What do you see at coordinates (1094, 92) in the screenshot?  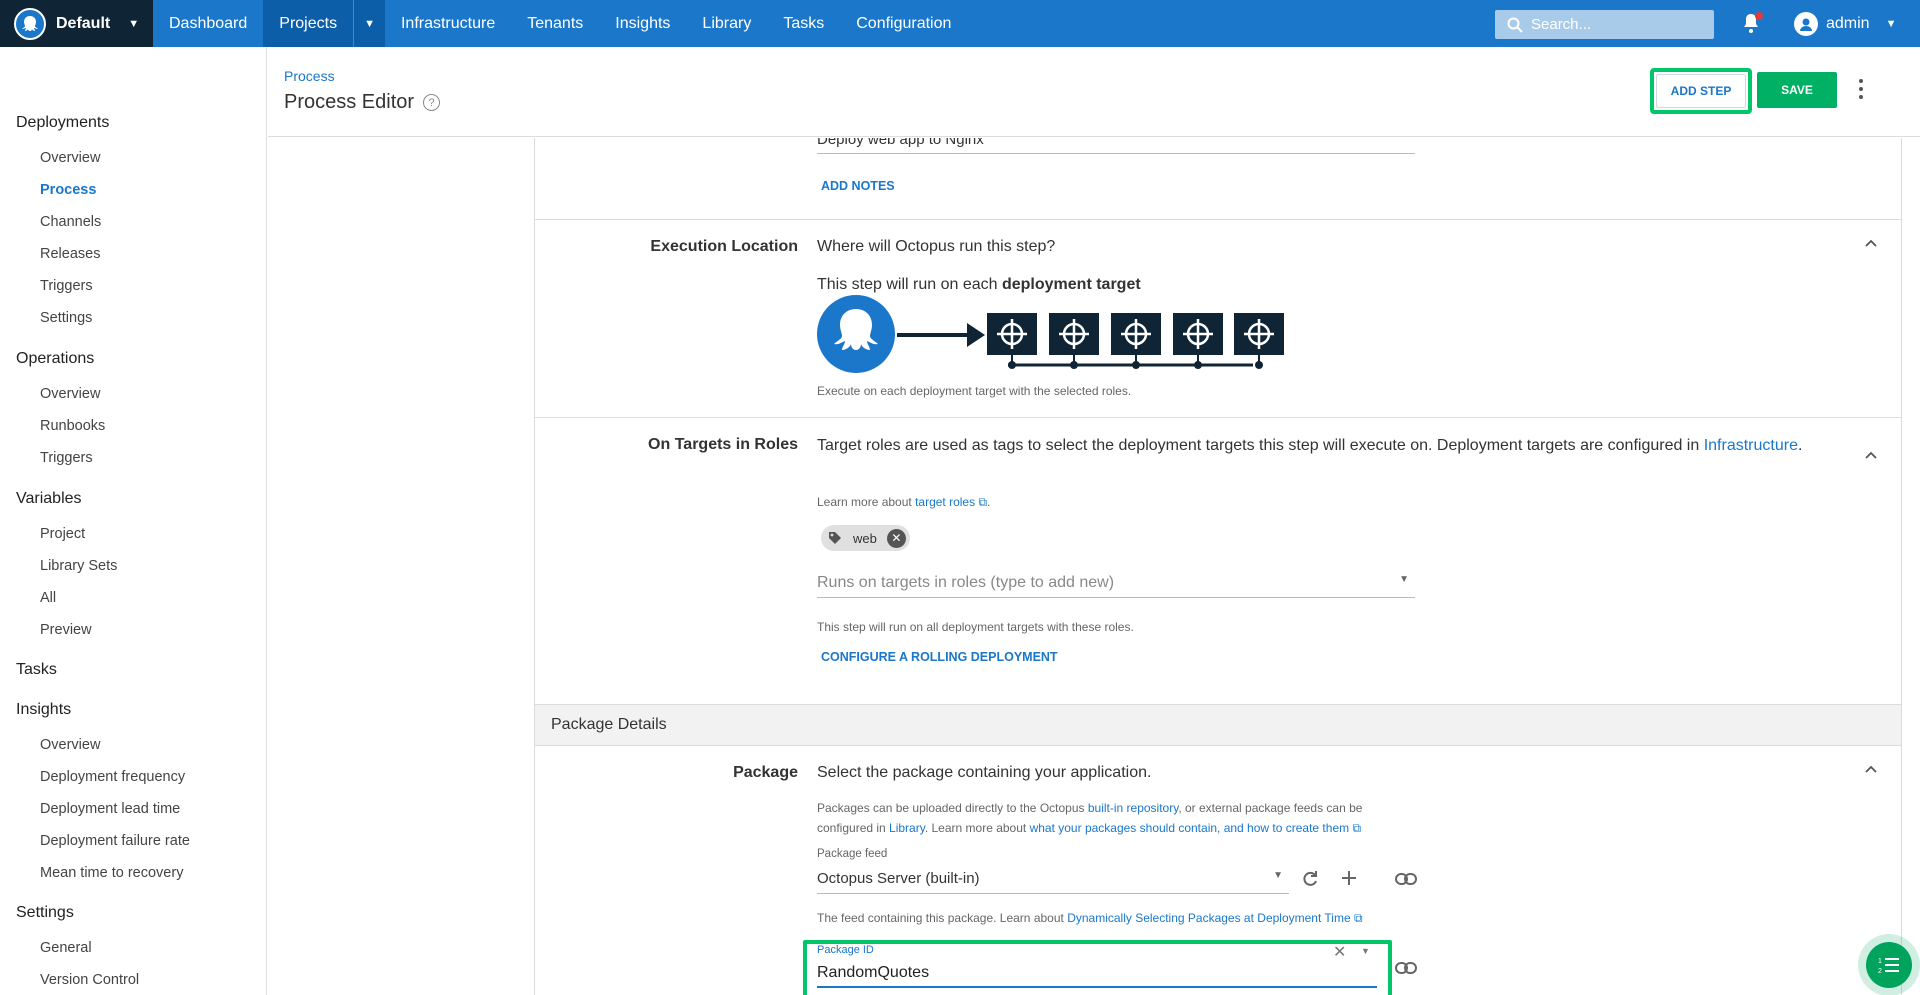 I see `page-header: Process Process Editor ? ADD STEP SAVE` at bounding box center [1094, 92].